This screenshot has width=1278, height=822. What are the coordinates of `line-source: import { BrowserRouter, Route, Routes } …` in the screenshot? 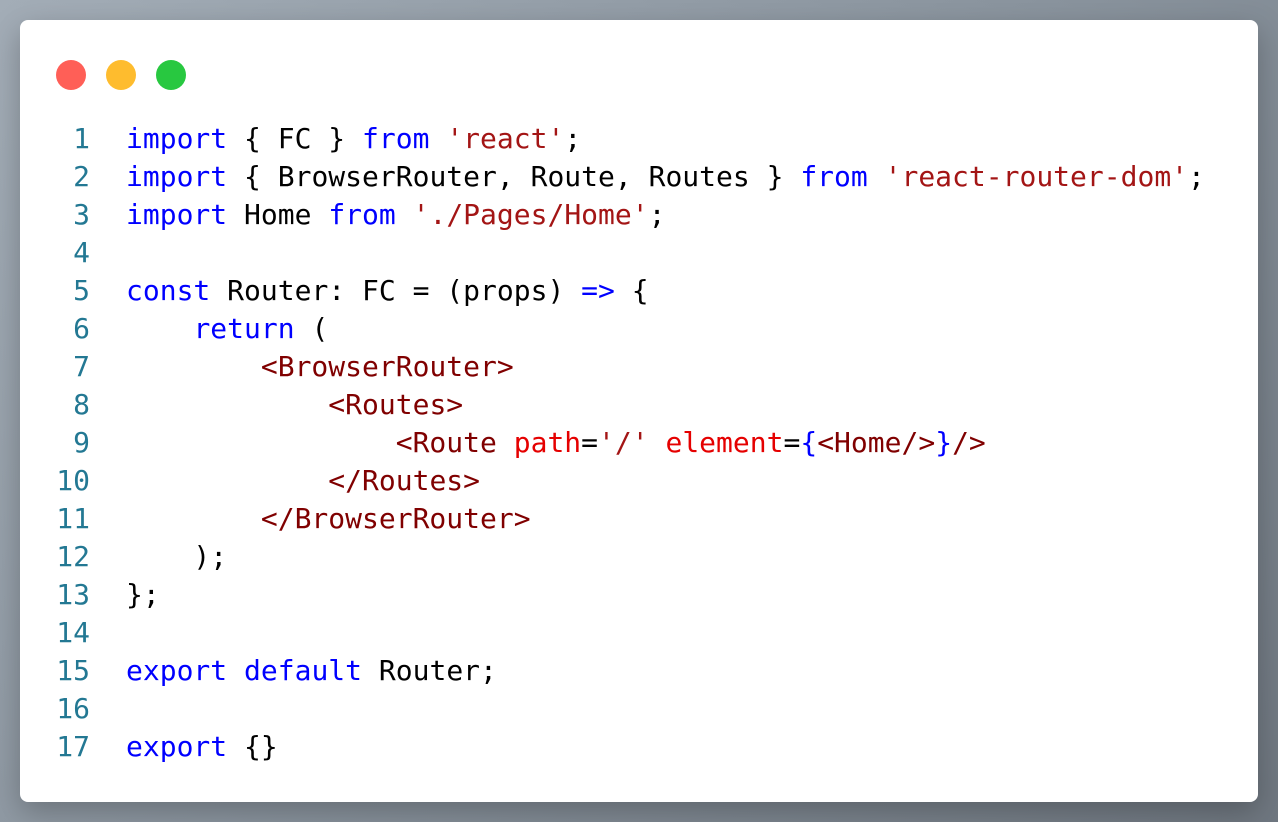 It's located at (665, 177).